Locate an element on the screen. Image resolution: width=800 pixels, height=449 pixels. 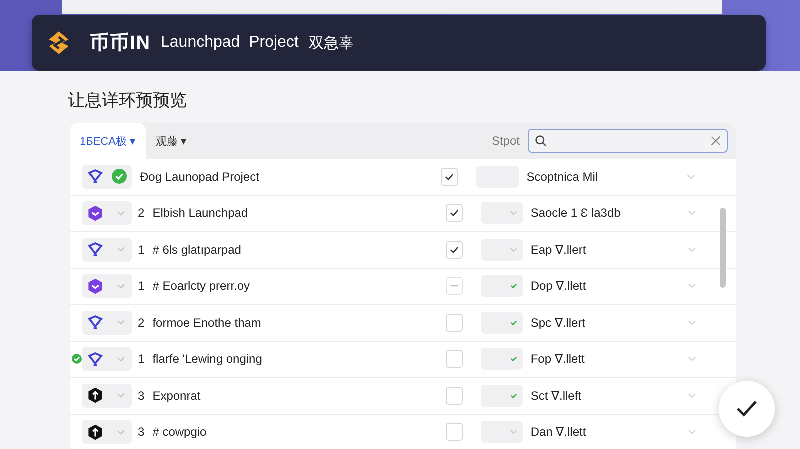
project-name: Đog Launopad Project is located at coordinates (200, 177).